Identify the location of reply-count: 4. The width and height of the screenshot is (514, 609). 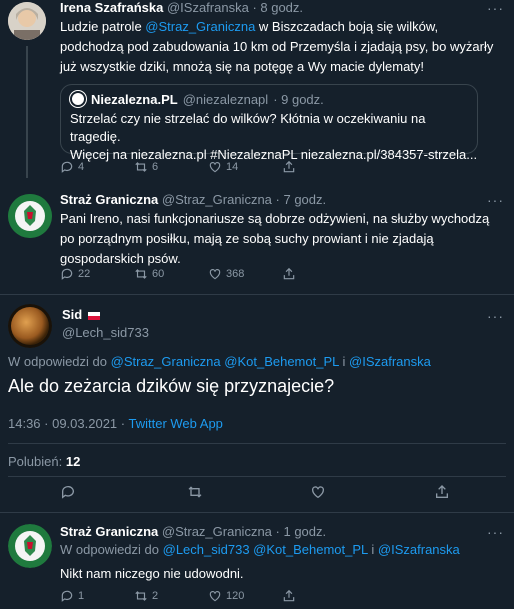
(81, 167).